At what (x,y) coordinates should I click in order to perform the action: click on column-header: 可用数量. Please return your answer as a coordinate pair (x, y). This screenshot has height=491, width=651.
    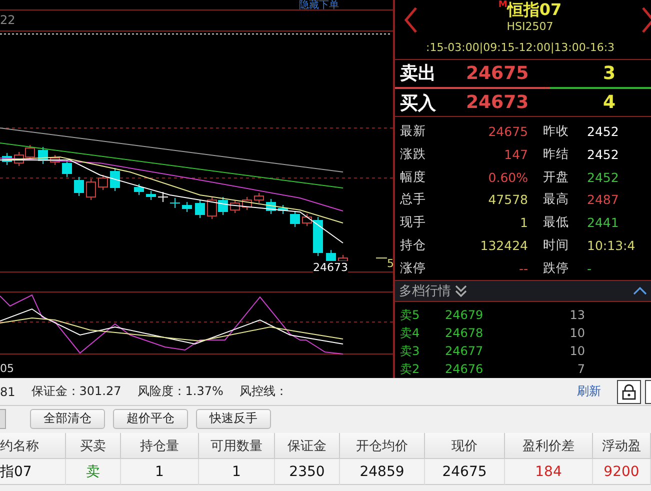
    Looking at the image, I should click on (237, 446).